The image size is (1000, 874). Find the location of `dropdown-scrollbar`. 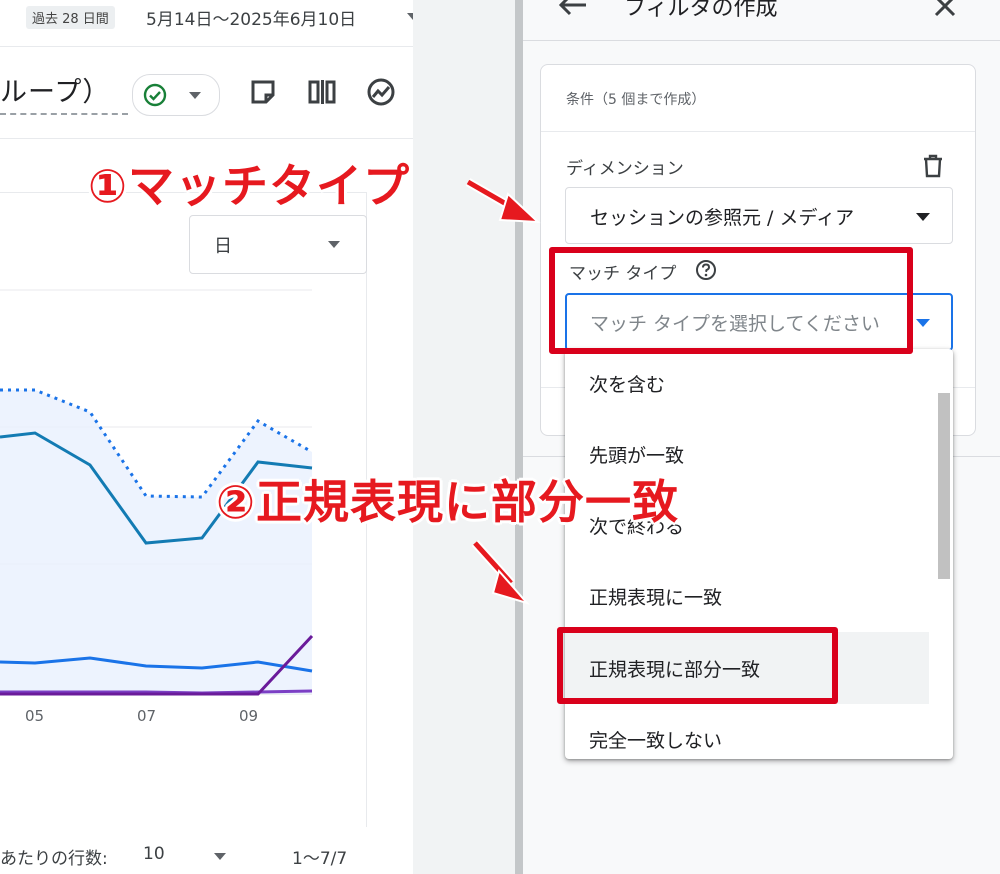

dropdown-scrollbar is located at coordinates (944, 486).